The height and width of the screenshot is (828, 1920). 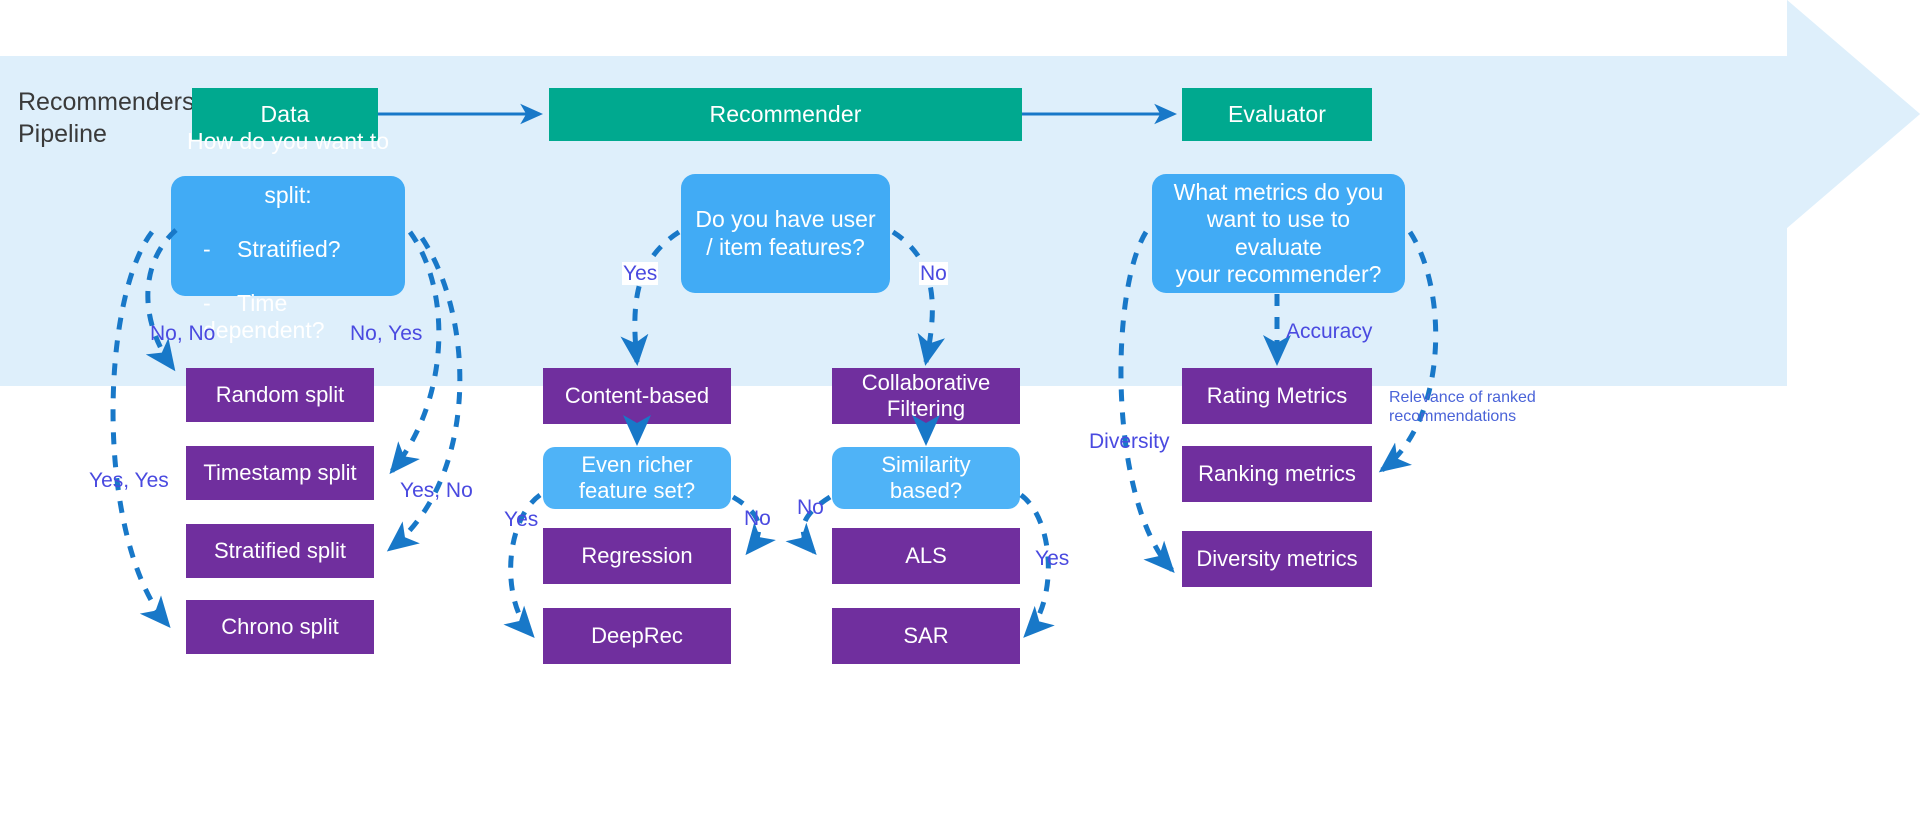 What do you see at coordinates (140, 429) in the screenshot?
I see `edge-split-to-chrono-split` at bounding box center [140, 429].